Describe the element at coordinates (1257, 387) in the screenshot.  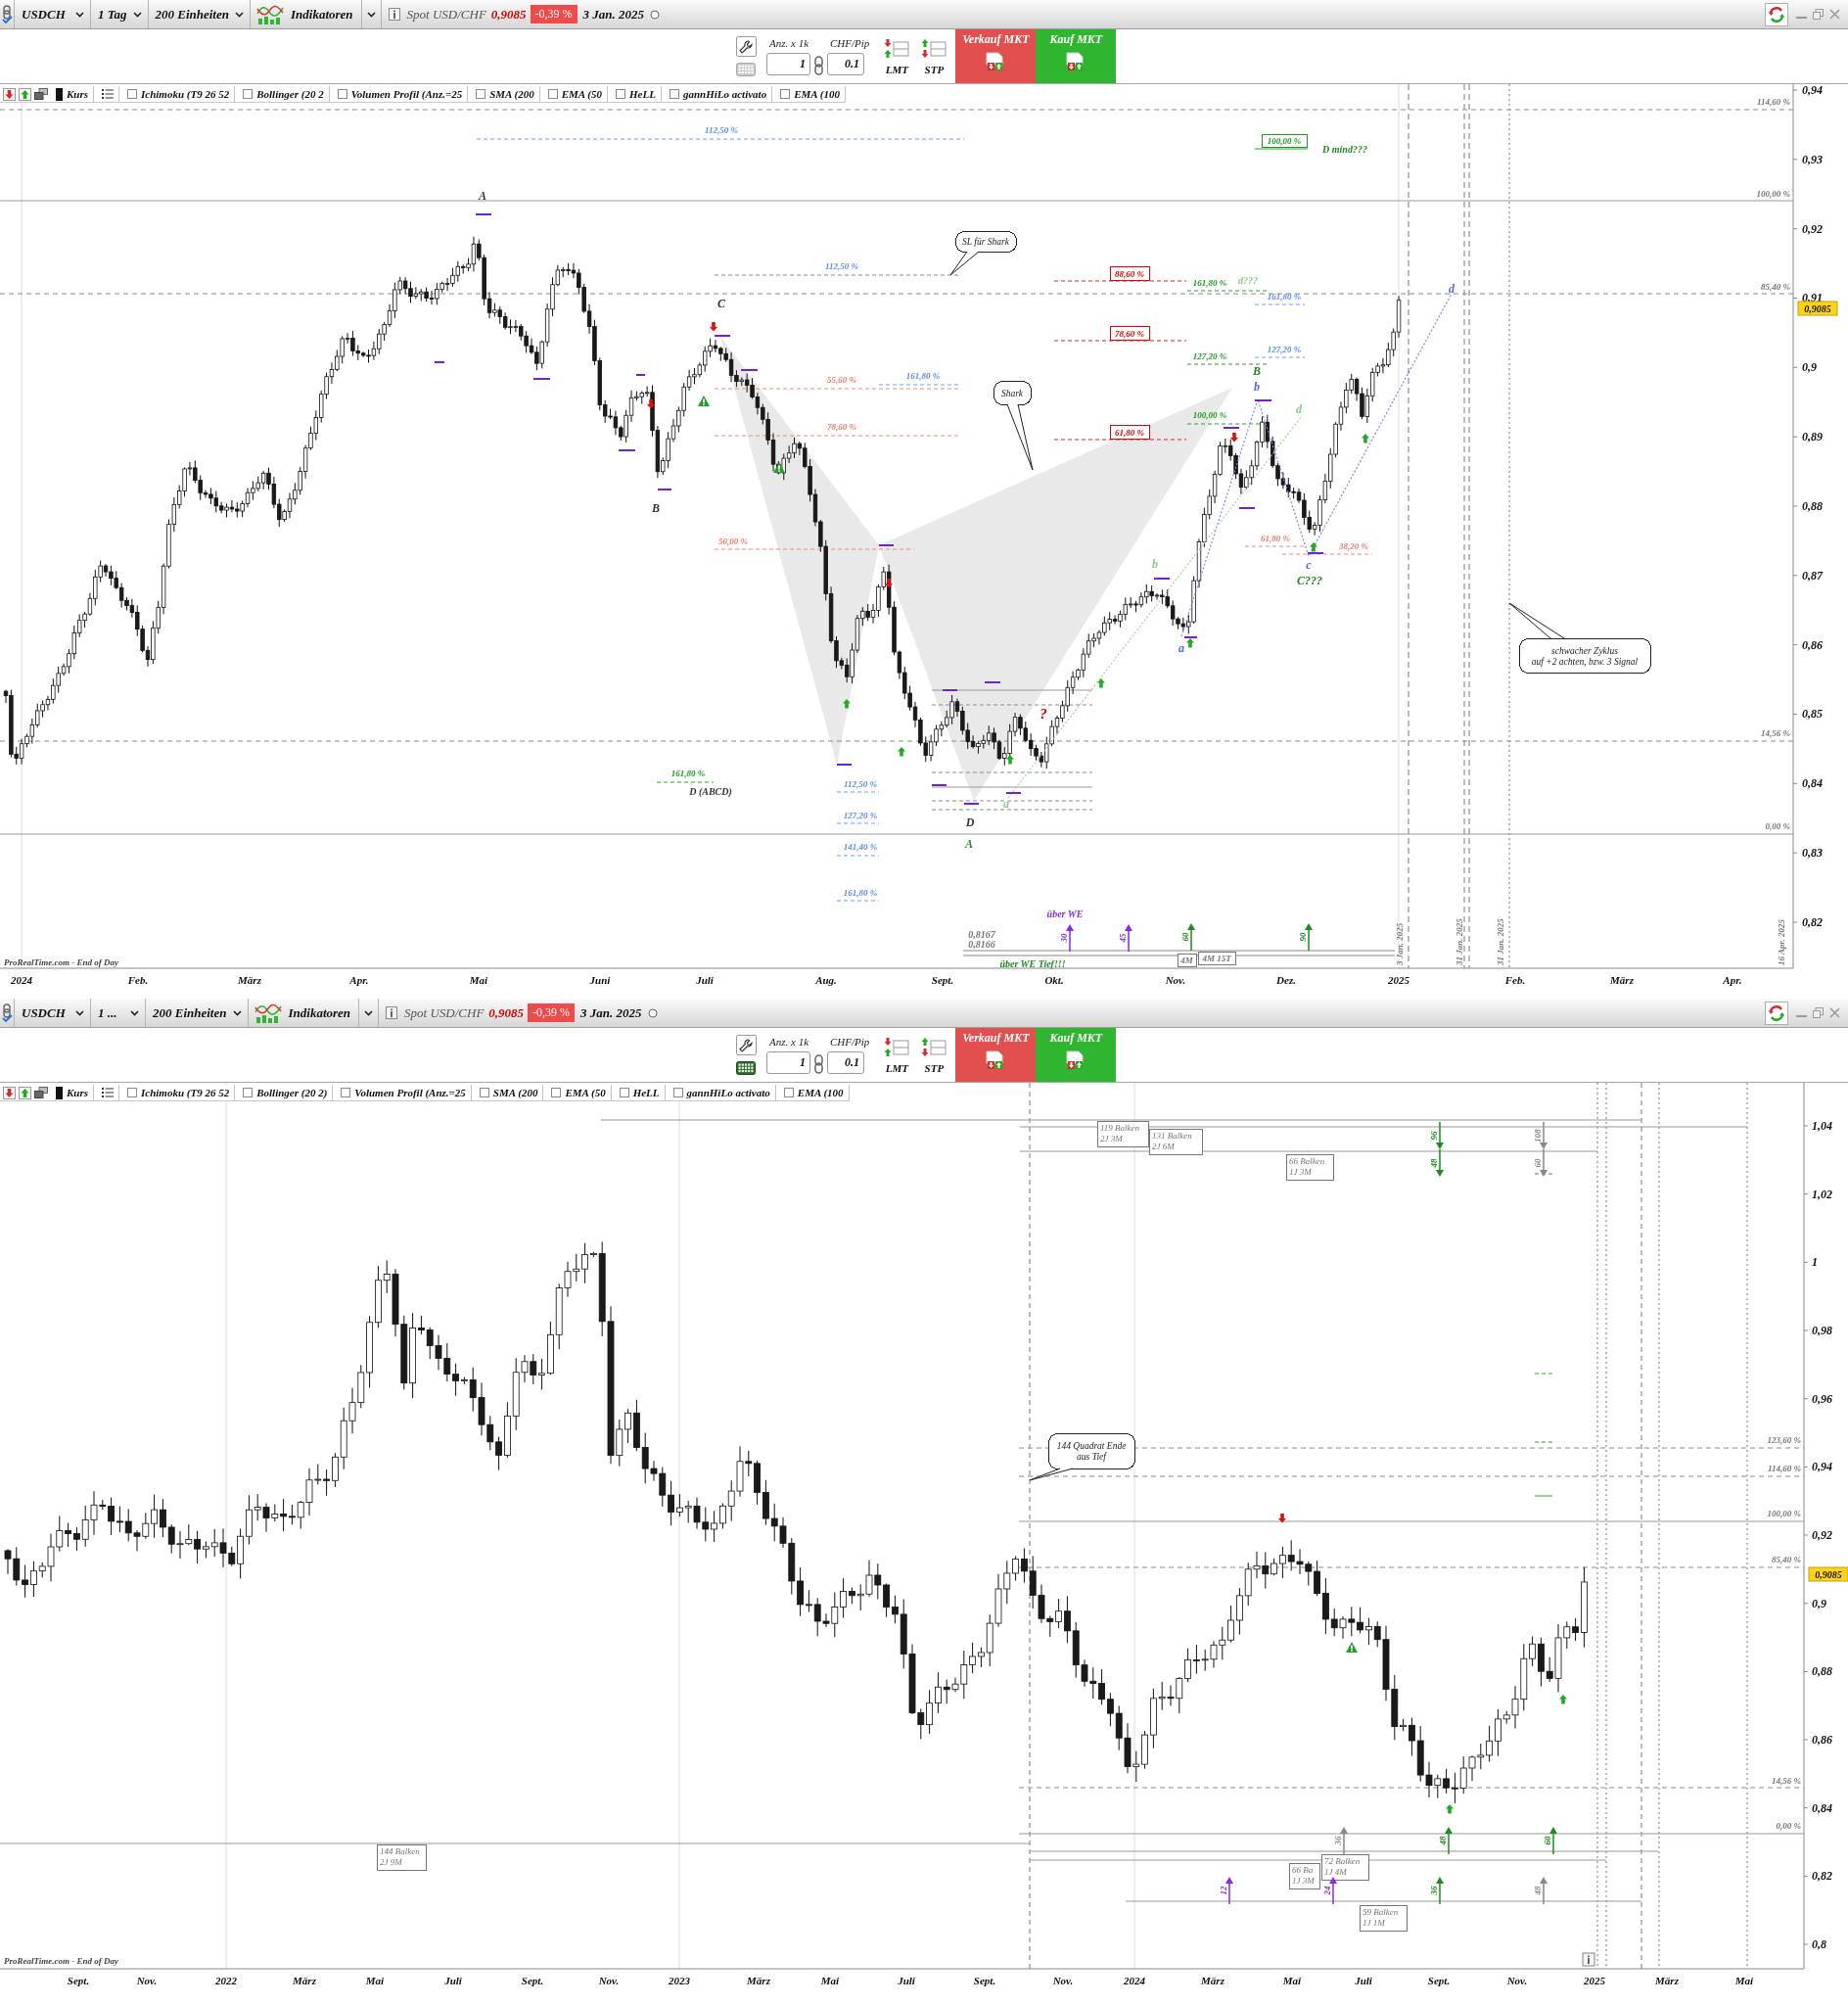
I see `wave-point-label: b` at that location.